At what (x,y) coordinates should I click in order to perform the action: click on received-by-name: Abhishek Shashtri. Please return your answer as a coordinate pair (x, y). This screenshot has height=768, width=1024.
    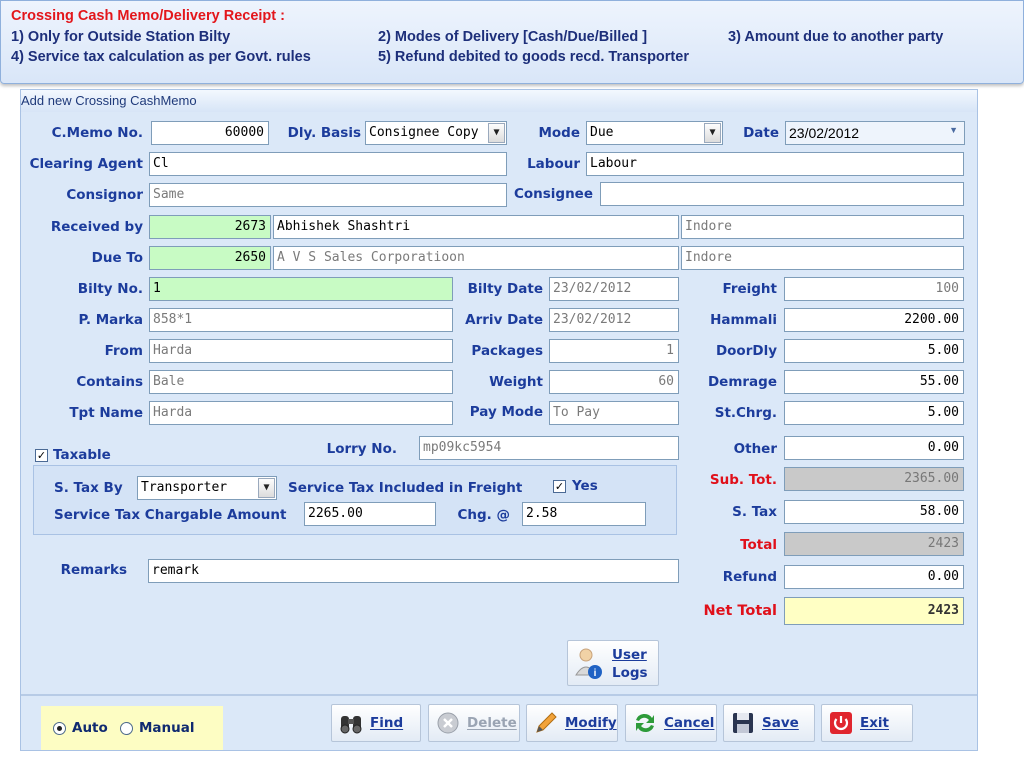
    Looking at the image, I should click on (476, 227).